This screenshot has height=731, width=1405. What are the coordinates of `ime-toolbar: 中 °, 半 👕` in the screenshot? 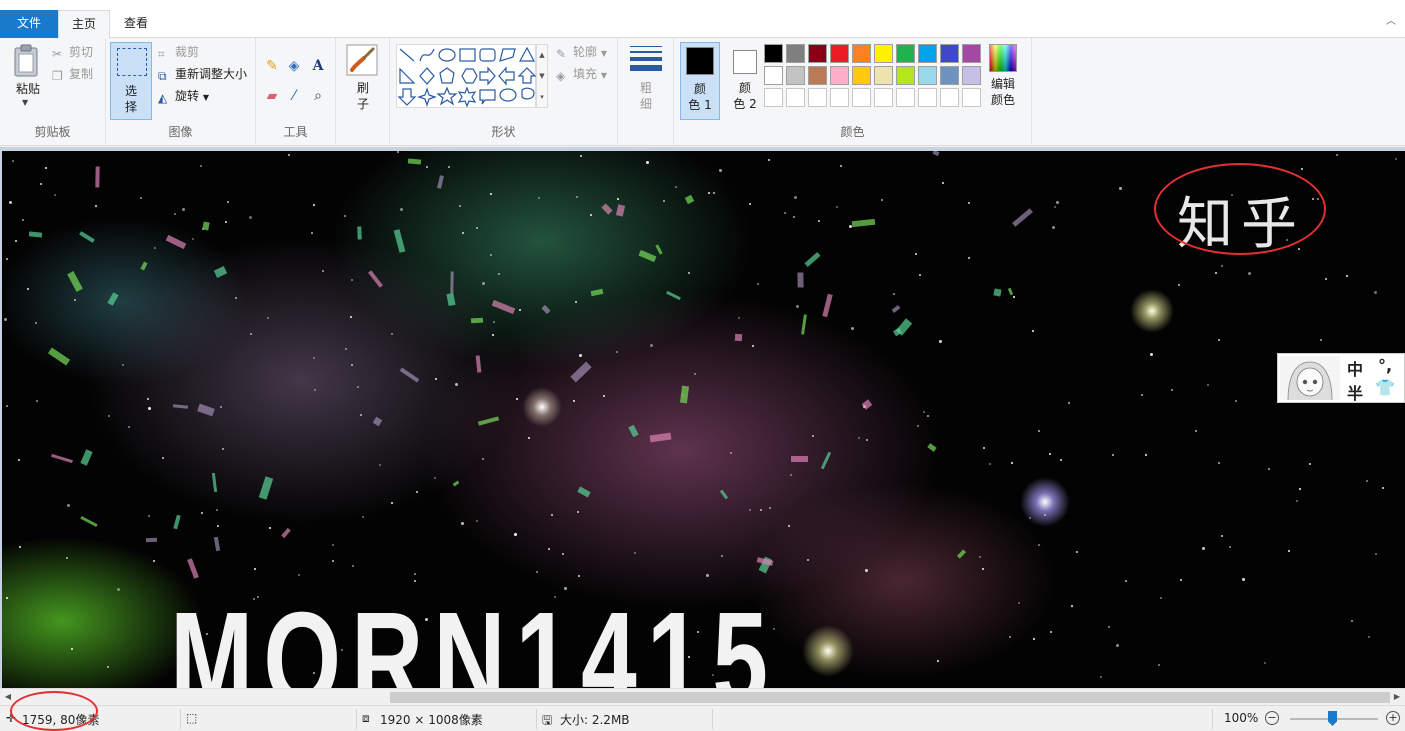 It's located at (1341, 378).